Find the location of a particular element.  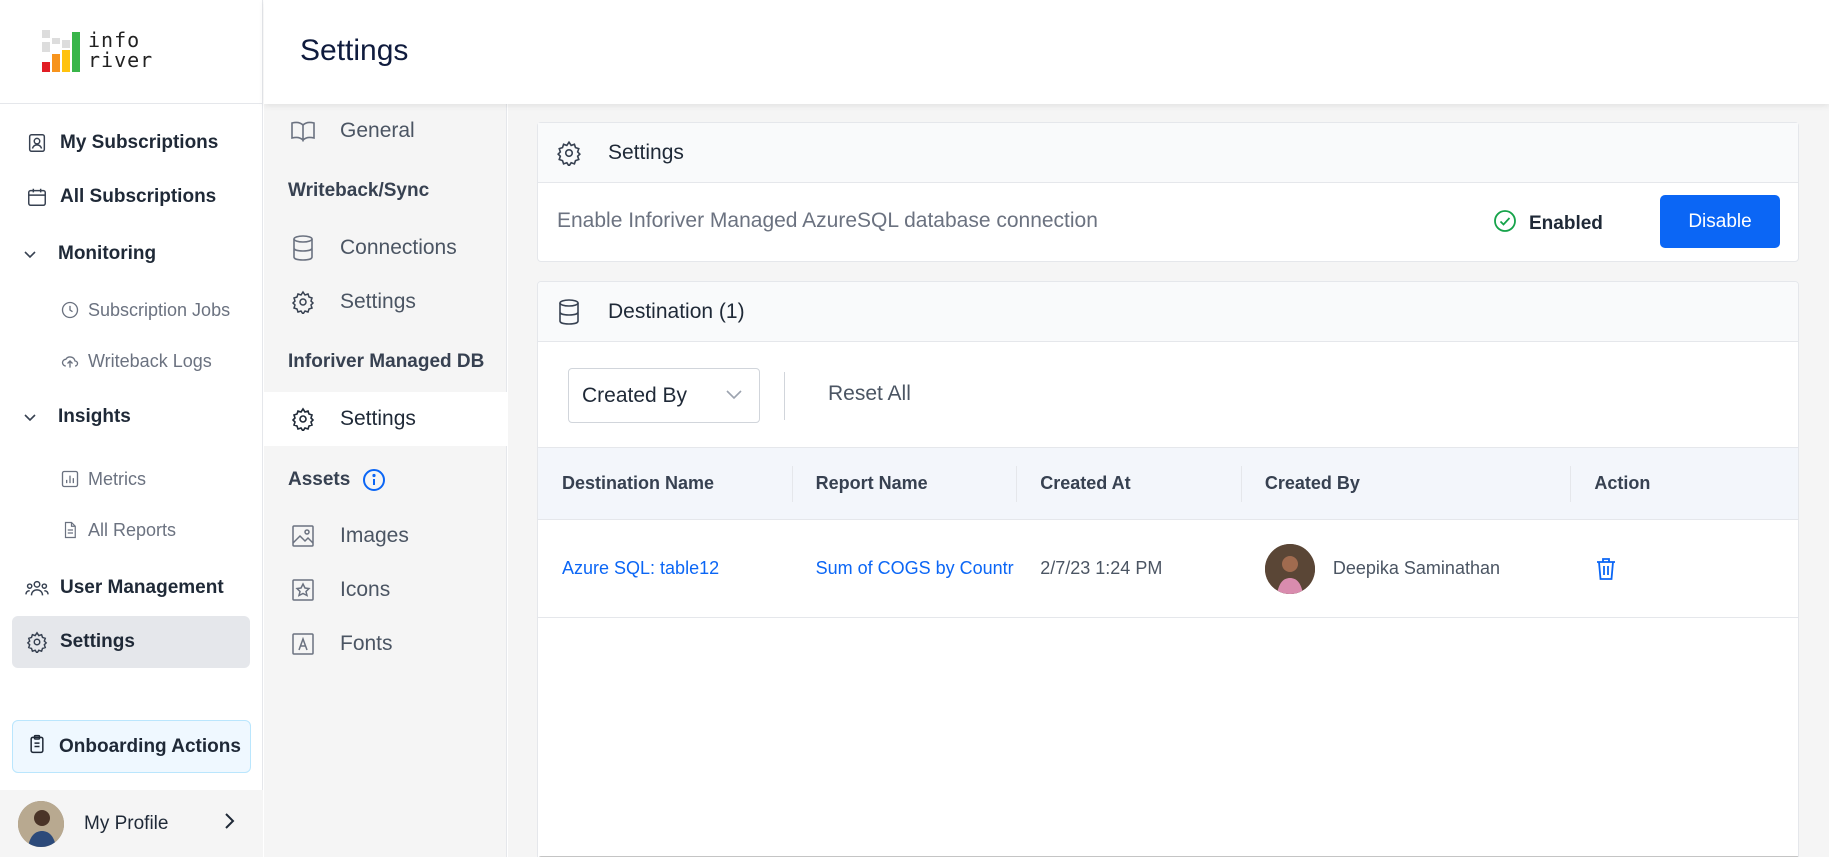

created-by-filter: Created By is located at coordinates (664, 395).